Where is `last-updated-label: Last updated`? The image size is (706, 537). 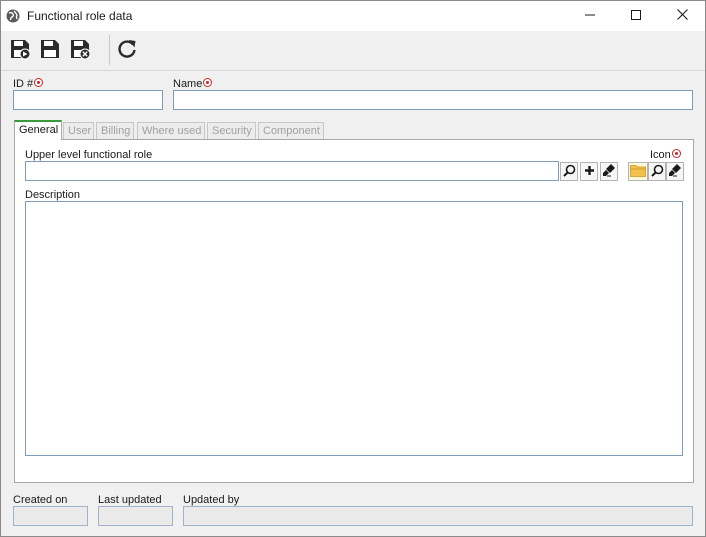 last-updated-label: Last updated is located at coordinates (130, 500).